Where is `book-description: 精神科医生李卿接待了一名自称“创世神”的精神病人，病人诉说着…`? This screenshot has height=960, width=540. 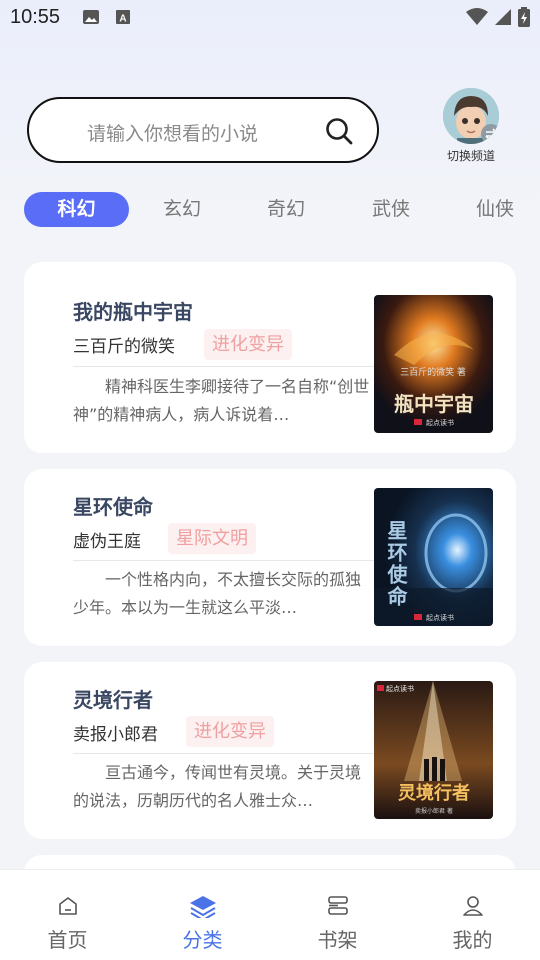 book-description: 精神科医生李卿接待了一名自称“创世神”的精神病人，病人诉说着… is located at coordinates (221, 400).